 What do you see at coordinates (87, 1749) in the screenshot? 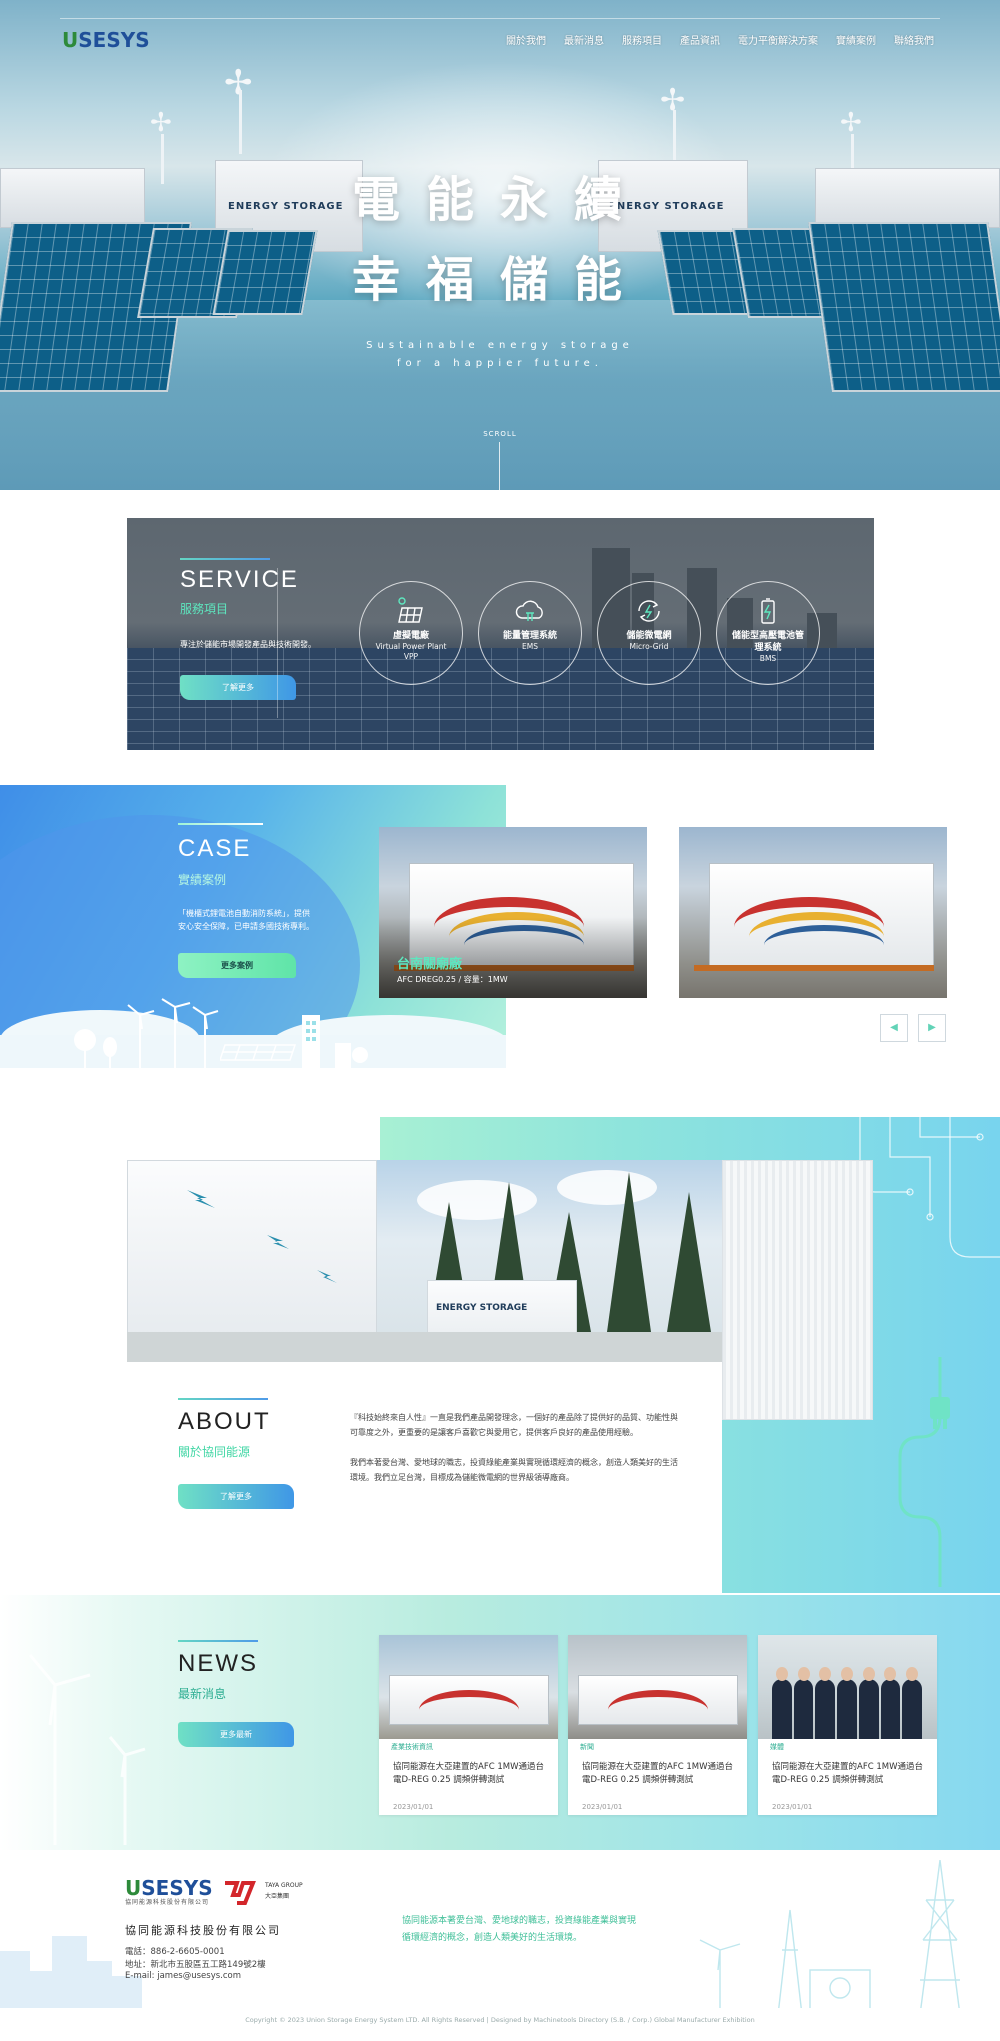
I see `wind-turbine-icon` at bounding box center [87, 1749].